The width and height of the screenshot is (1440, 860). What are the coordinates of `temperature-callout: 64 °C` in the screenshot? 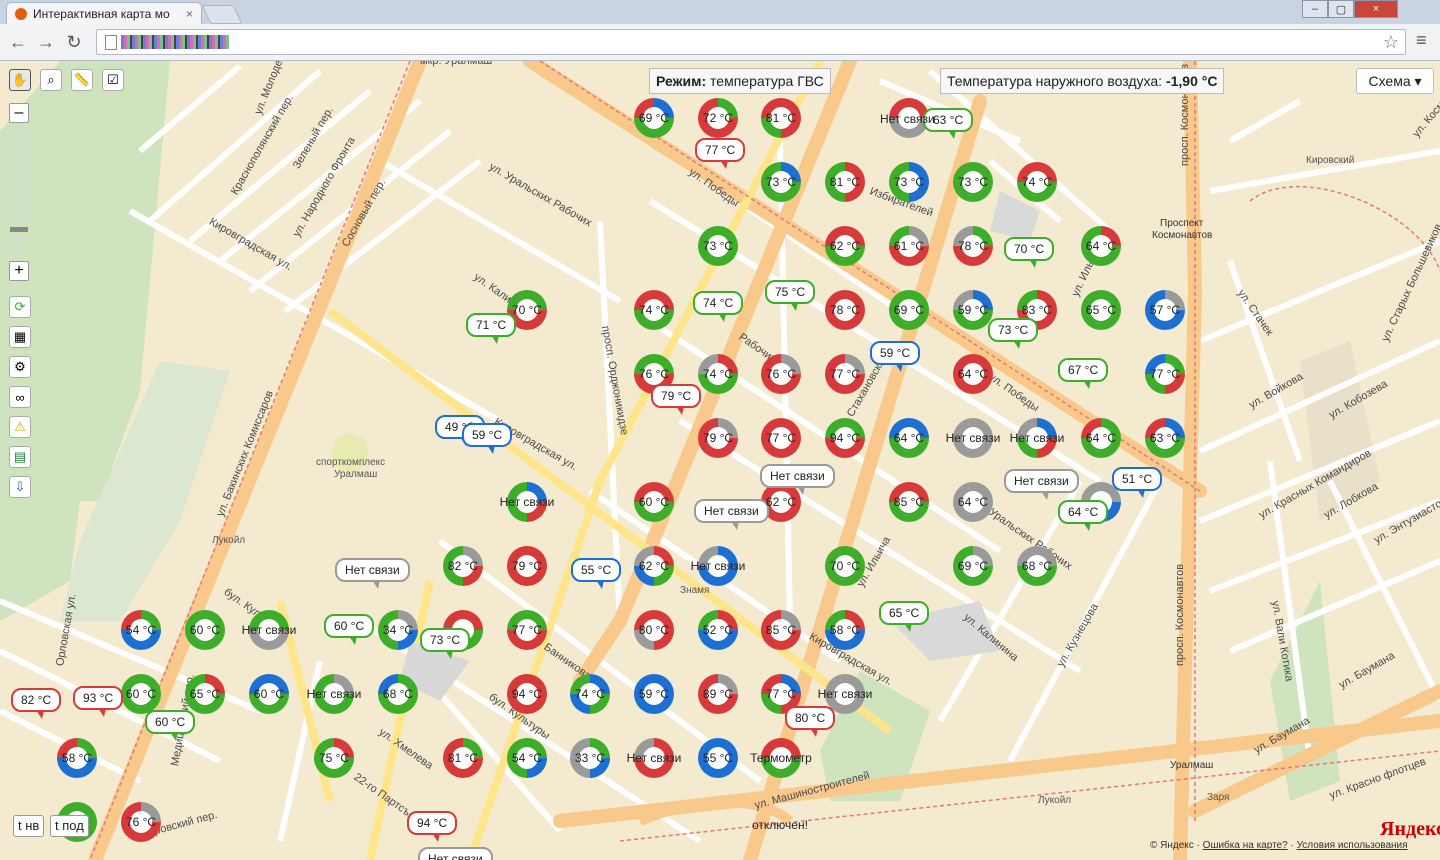 It's located at (1083, 515).